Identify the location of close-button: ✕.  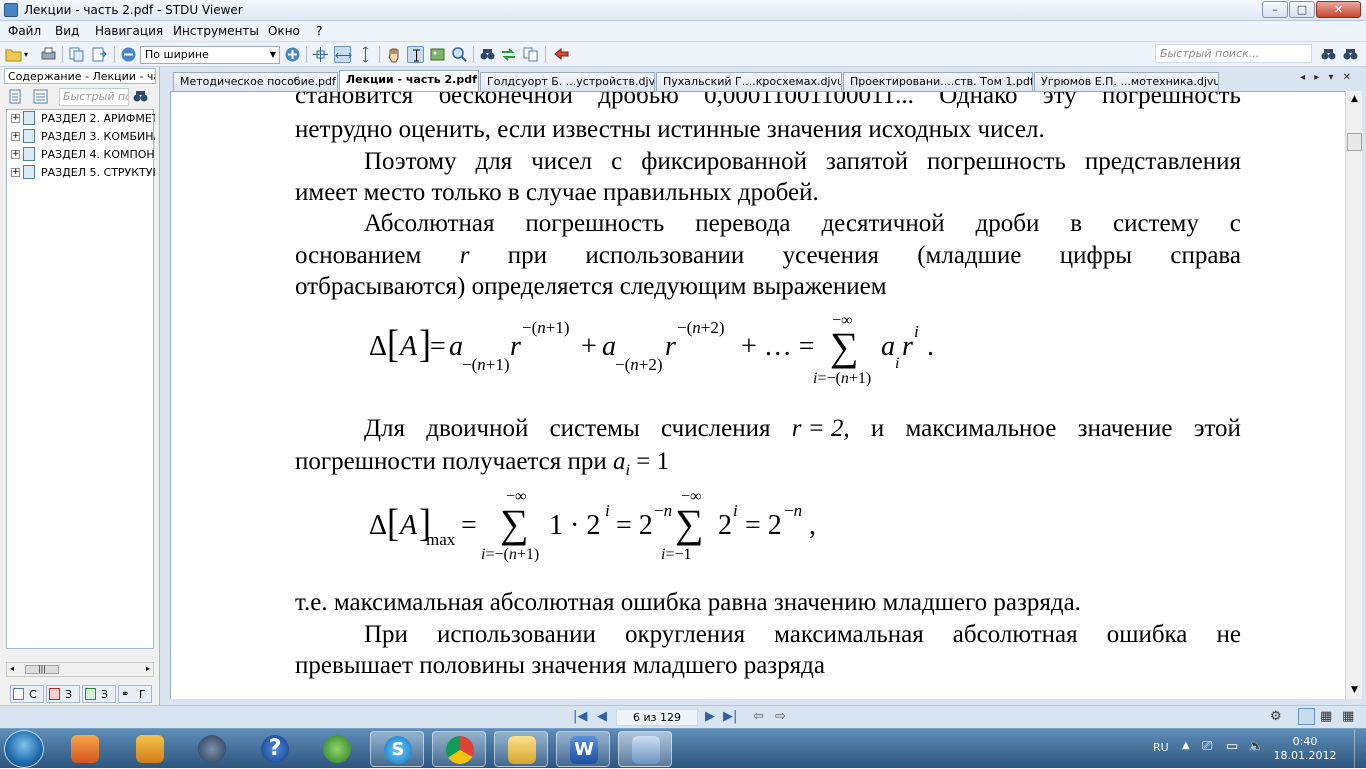
(1338, 9).